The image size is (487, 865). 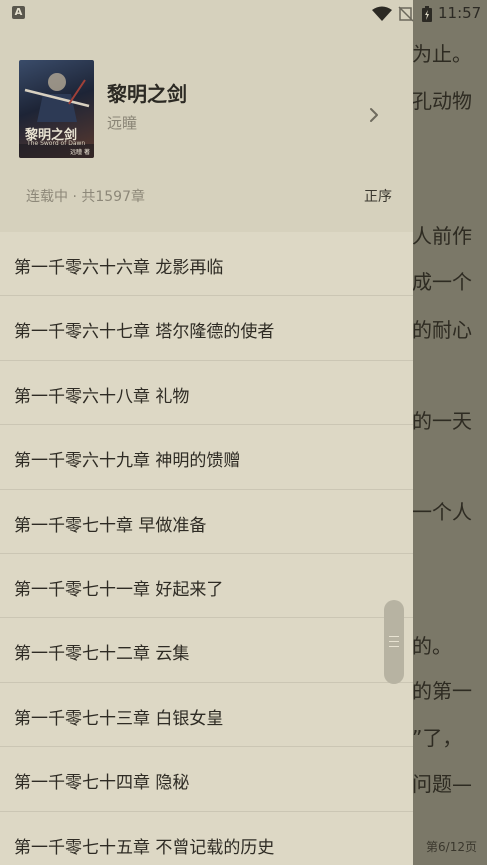 What do you see at coordinates (243, 14) in the screenshot?
I see `status-bar: A 11:57` at bounding box center [243, 14].